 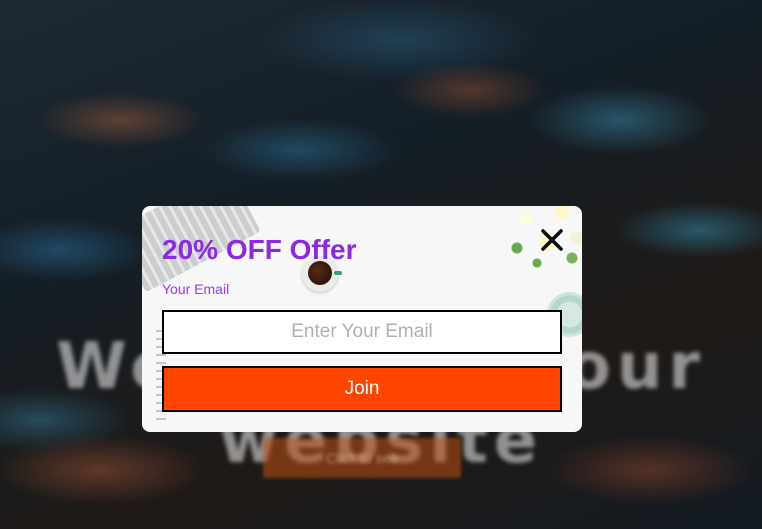 What do you see at coordinates (362, 389) in the screenshot?
I see `join-button: Join` at bounding box center [362, 389].